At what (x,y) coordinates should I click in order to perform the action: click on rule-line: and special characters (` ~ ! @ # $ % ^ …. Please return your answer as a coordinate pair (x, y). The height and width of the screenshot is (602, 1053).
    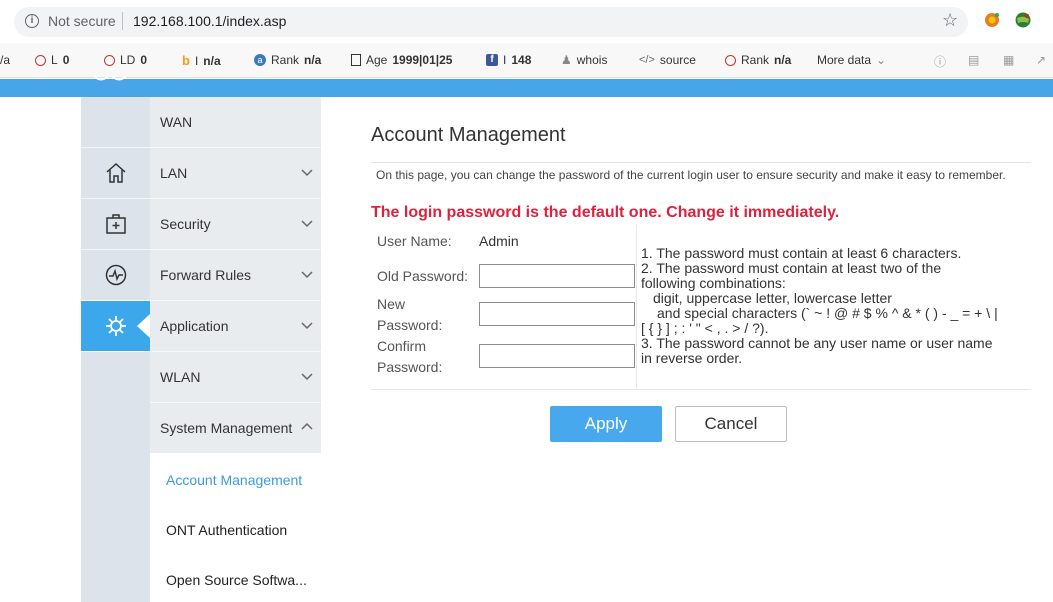
    Looking at the image, I should click on (827, 313).